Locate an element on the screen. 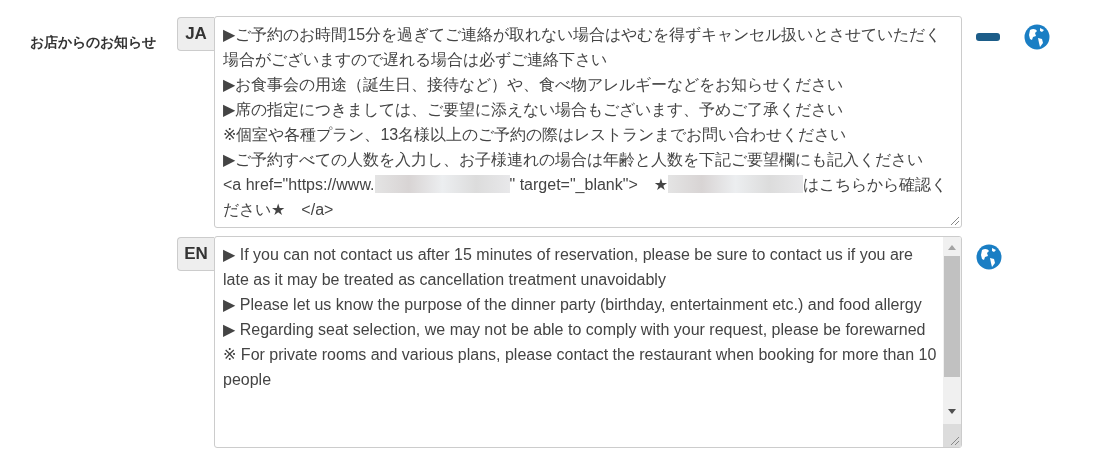 Image resolution: width=1095 pixels, height=452 pixels. minus-icon is located at coordinates (988, 37).